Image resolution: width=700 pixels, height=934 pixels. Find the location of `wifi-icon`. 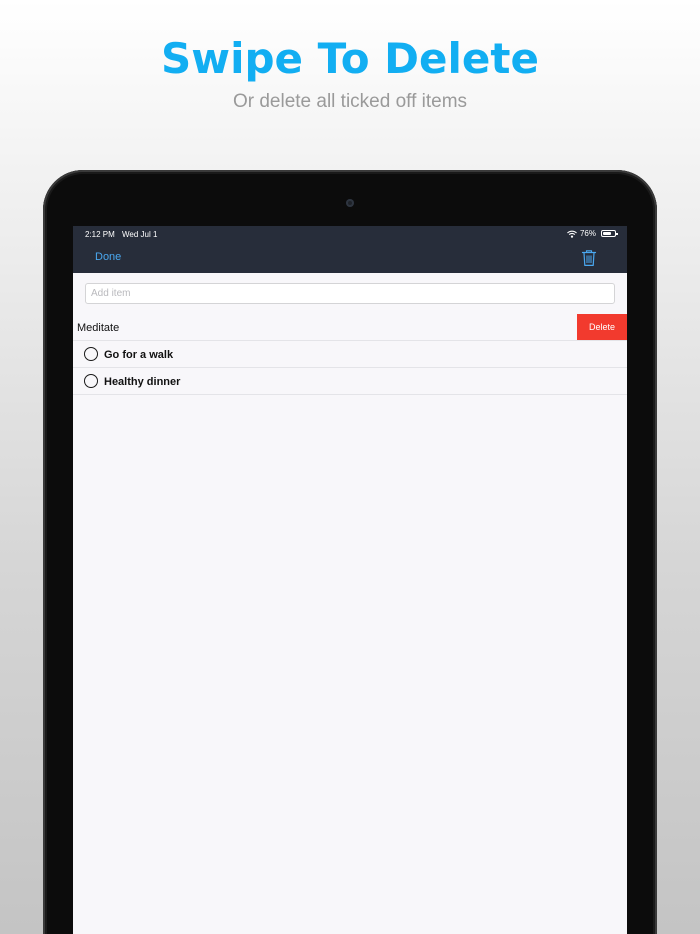

wifi-icon is located at coordinates (572, 234).